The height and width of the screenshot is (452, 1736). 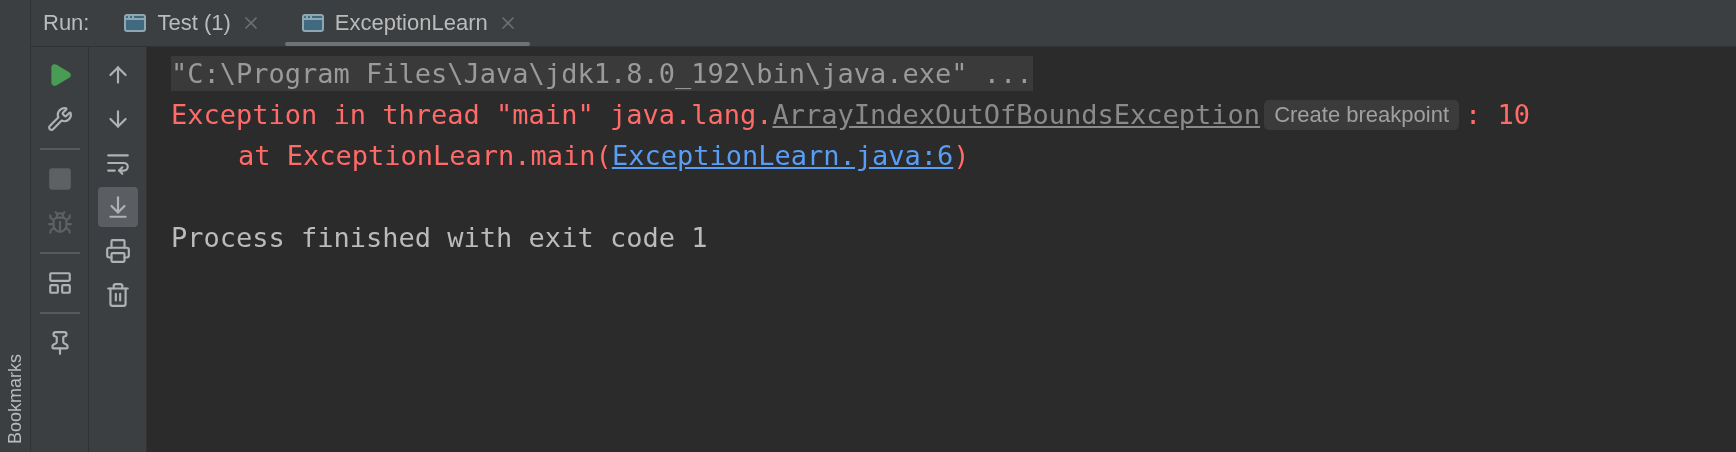 I want to click on class-link: ArrayIndexOutOfBoundsException, so click(x=1016, y=114).